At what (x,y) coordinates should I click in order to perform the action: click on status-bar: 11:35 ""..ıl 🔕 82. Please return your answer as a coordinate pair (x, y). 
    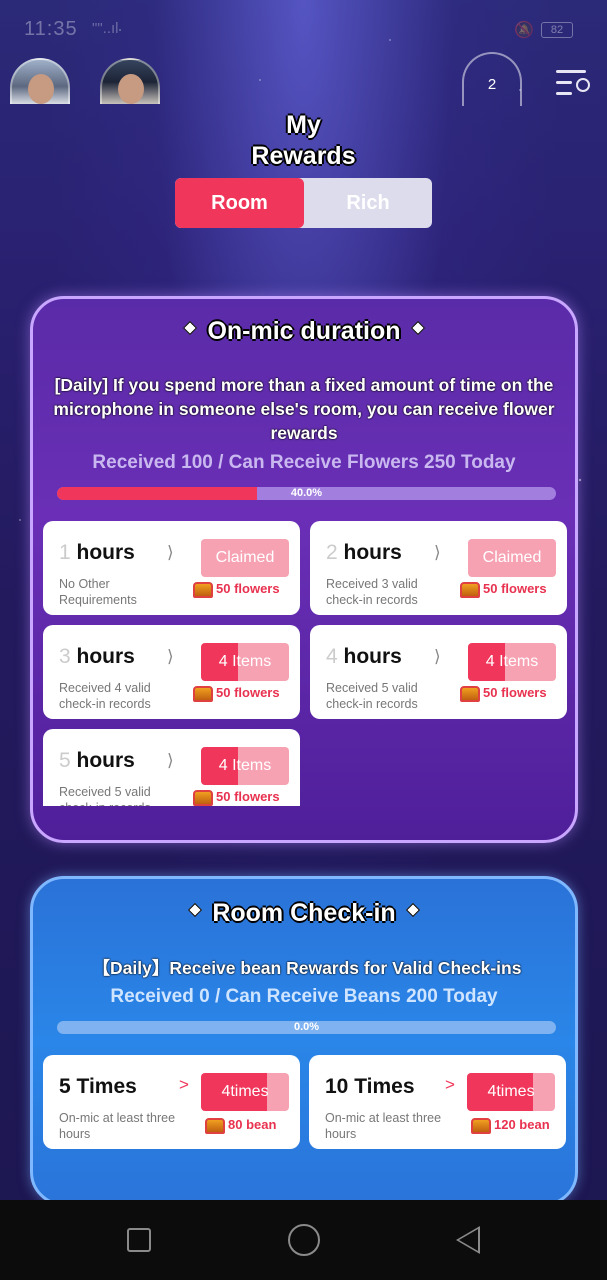
    Looking at the image, I should click on (303, 29).